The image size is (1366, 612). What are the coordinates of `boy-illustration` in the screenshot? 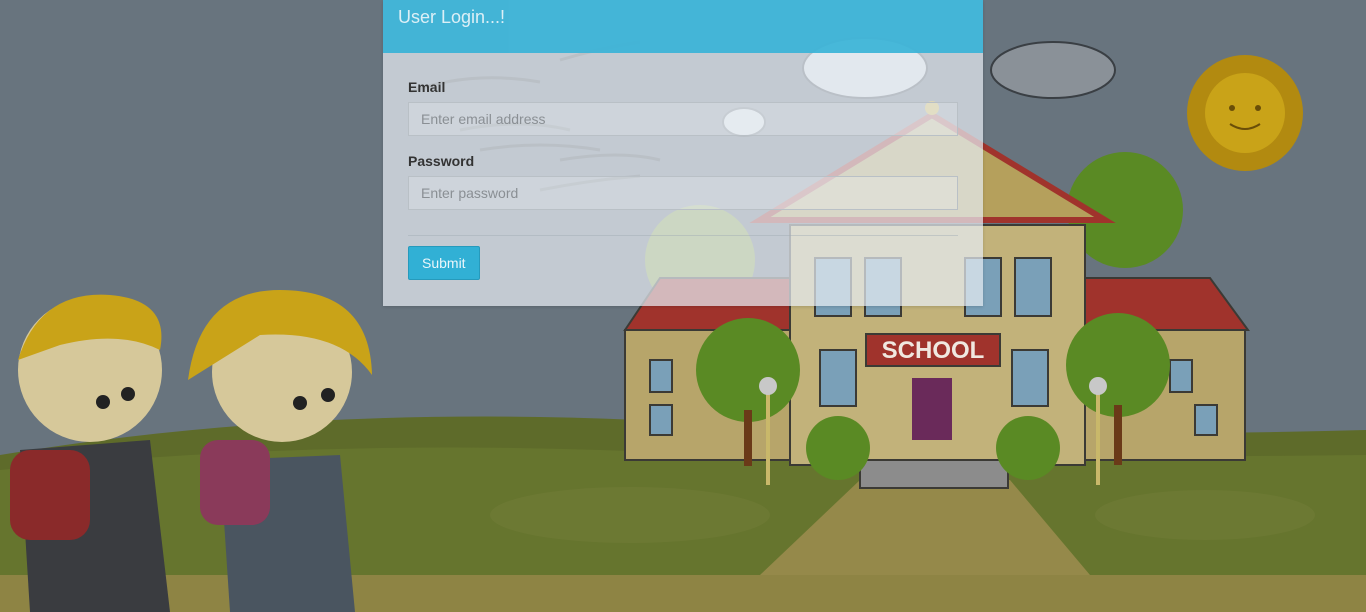 It's located at (90, 453).